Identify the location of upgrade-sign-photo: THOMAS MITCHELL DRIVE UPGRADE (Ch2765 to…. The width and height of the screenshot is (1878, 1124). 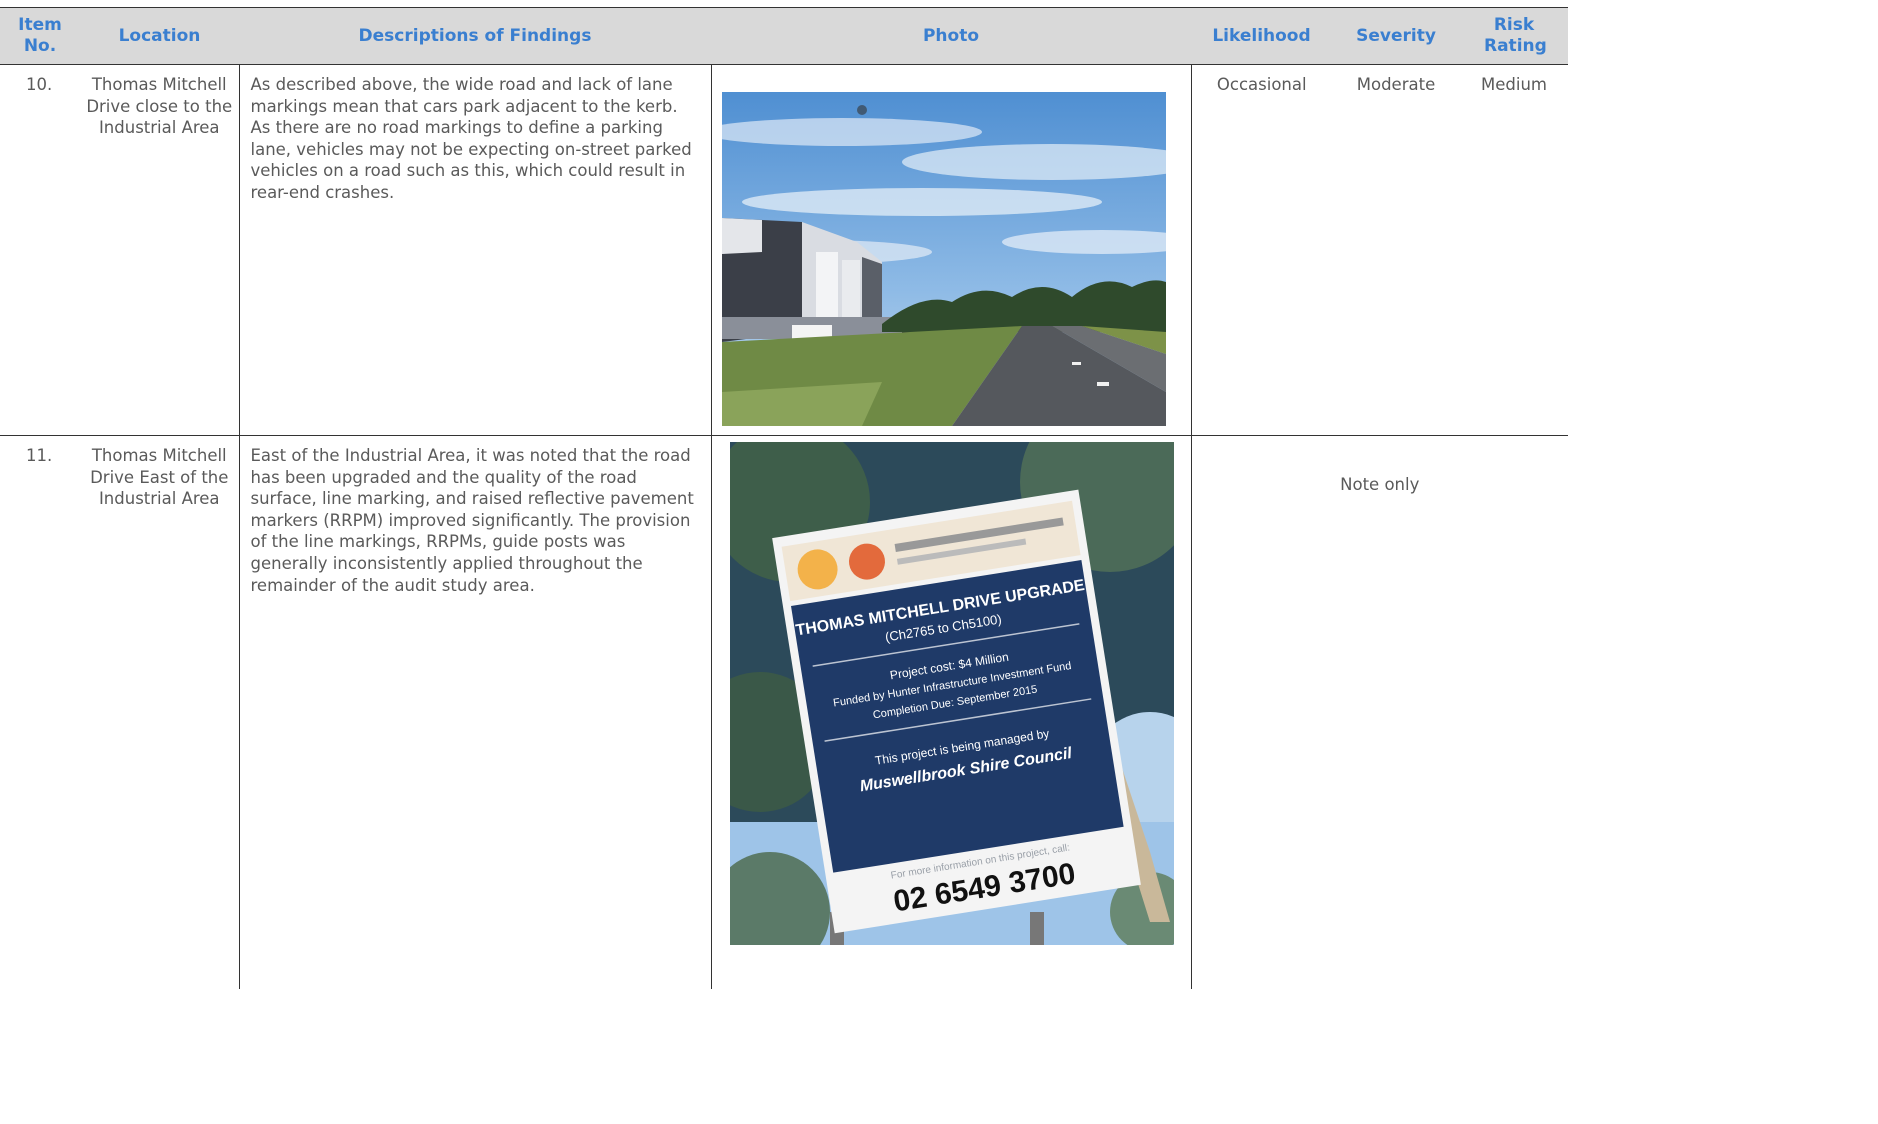
(951, 693).